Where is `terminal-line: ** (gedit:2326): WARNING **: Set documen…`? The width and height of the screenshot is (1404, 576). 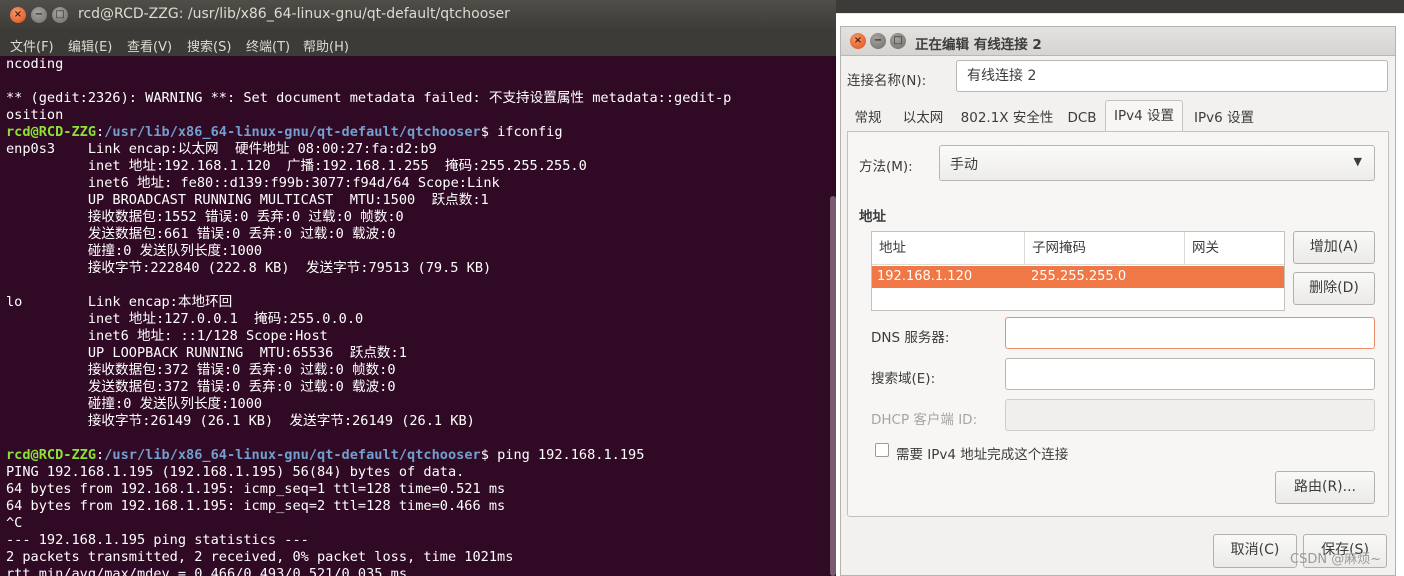 terminal-line: ** (gedit:2326): WARNING **: Set documen… is located at coordinates (369, 98).